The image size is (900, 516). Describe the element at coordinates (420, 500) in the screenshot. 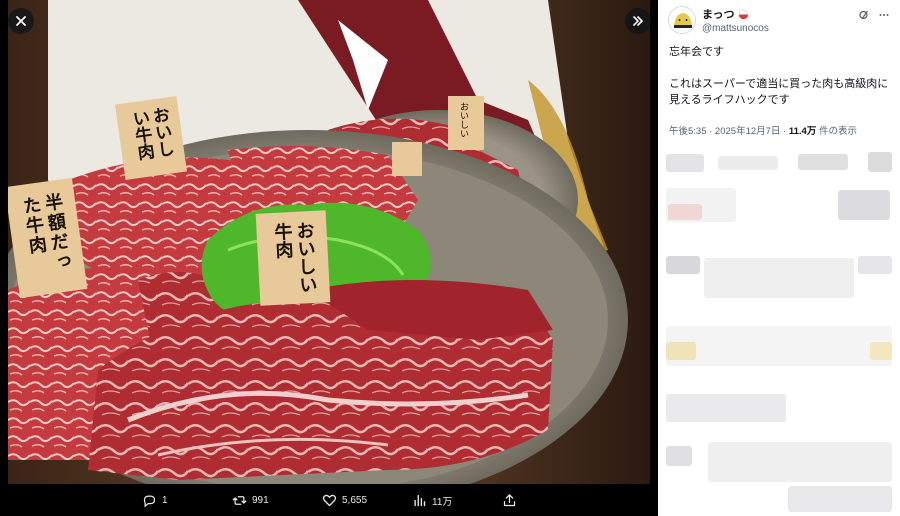

I see `views-icon` at that location.